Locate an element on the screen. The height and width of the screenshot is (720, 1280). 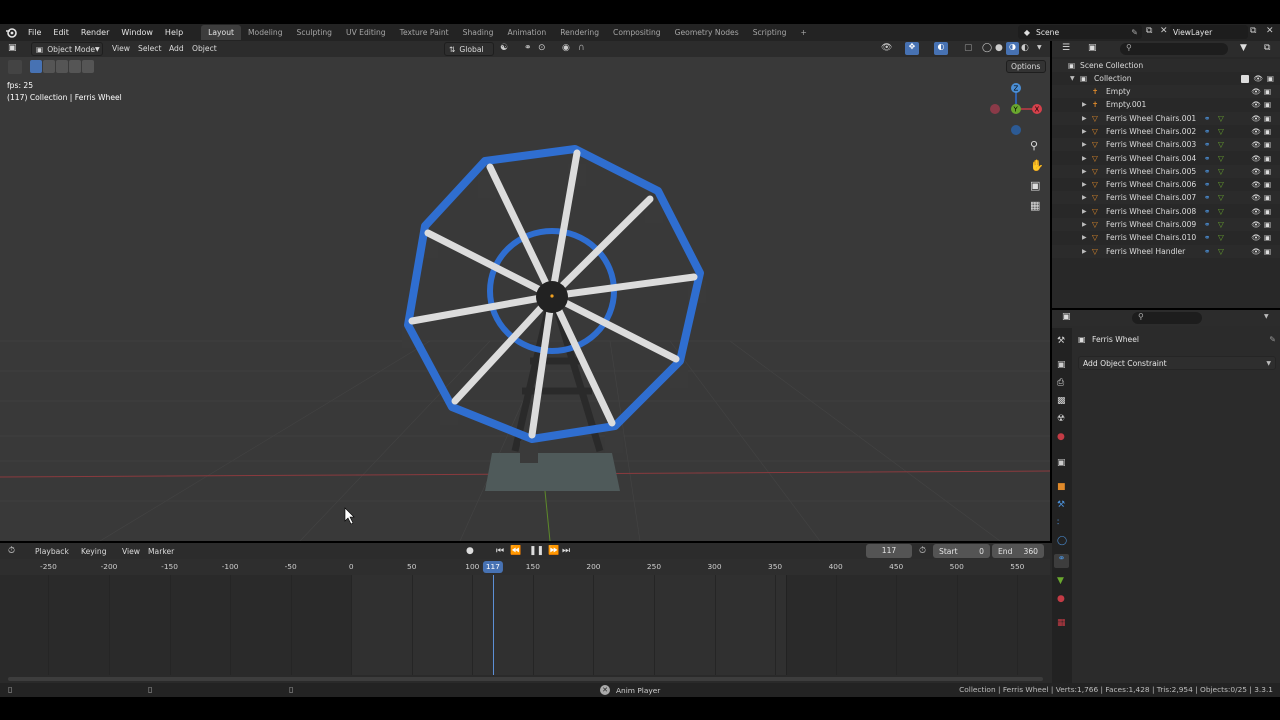
world-tab-icon: ● is located at coordinates (1061, 437).